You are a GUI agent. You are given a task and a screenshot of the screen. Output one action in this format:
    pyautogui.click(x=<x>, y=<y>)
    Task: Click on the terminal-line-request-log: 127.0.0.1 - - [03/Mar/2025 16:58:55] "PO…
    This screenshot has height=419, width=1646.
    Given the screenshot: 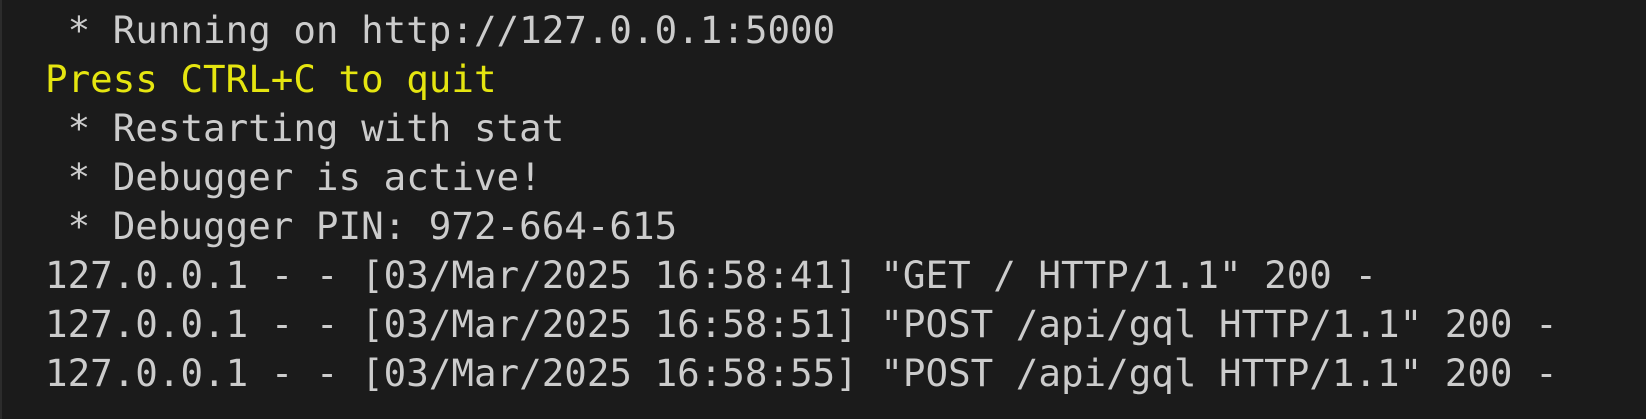 What is the action you would take?
    pyautogui.click(x=801, y=373)
    